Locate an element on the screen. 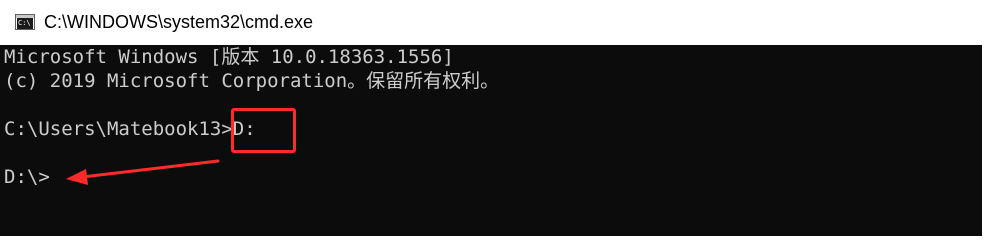  console-line-prompt: D:\> is located at coordinates (27, 177).